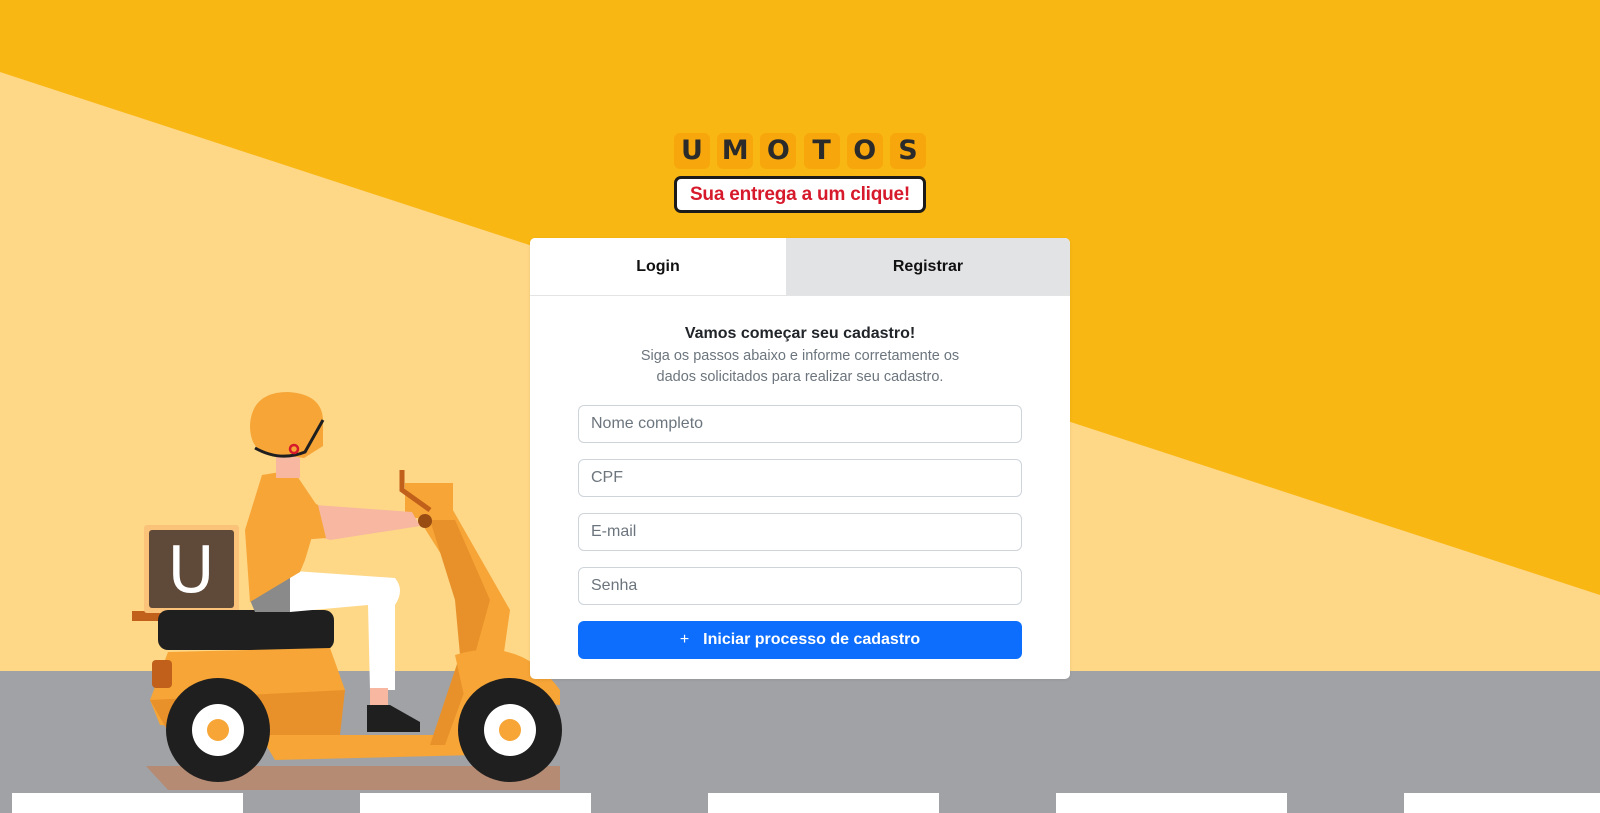 This screenshot has height=813, width=1600. Describe the element at coordinates (907, 151) in the screenshot. I see `logo-letter: S` at that location.